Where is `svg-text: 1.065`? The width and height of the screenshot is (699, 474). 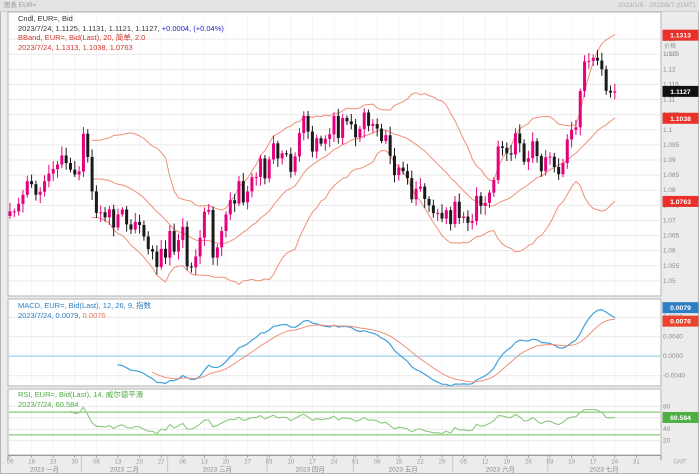 svg-text: 1.065 is located at coordinates (671, 236).